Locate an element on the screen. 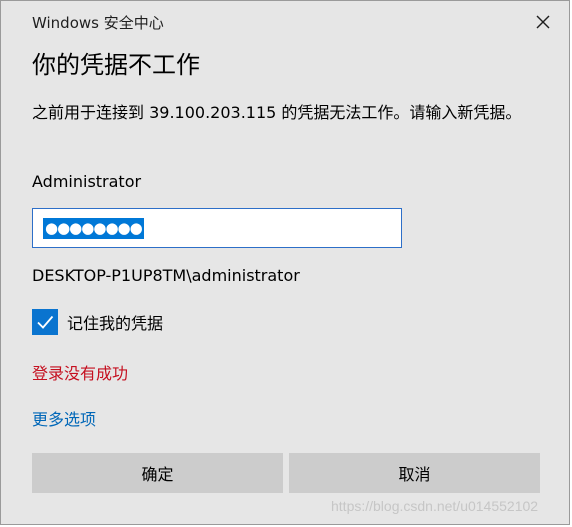 The height and width of the screenshot is (527, 572). checkmark-icon is located at coordinates (45, 322).